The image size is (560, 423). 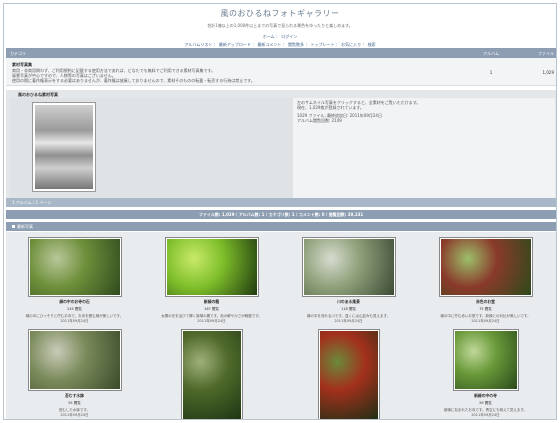 I want to click on site-description: 合計1億以上の1,000件以上までの写真で見られる景色をゆったりと楽しめます。, so click(x=280, y=25).